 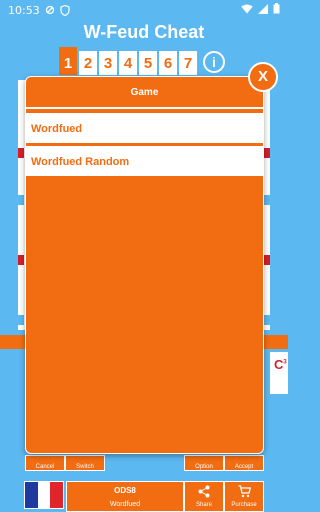 I want to click on cancel-button: Cancel, so click(x=45, y=463).